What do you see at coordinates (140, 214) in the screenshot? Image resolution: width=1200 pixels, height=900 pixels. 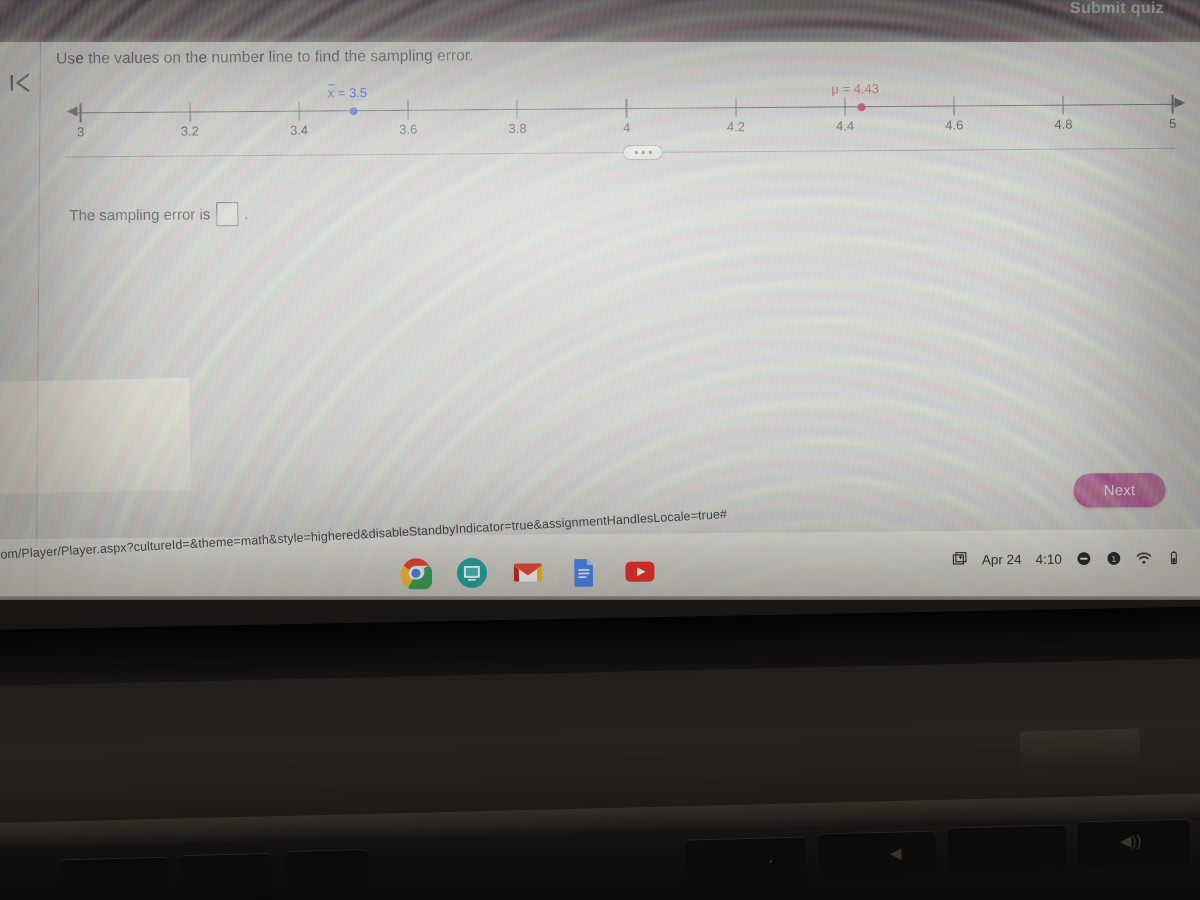 I see `answer-prefix-label: The sampling error is` at bounding box center [140, 214].